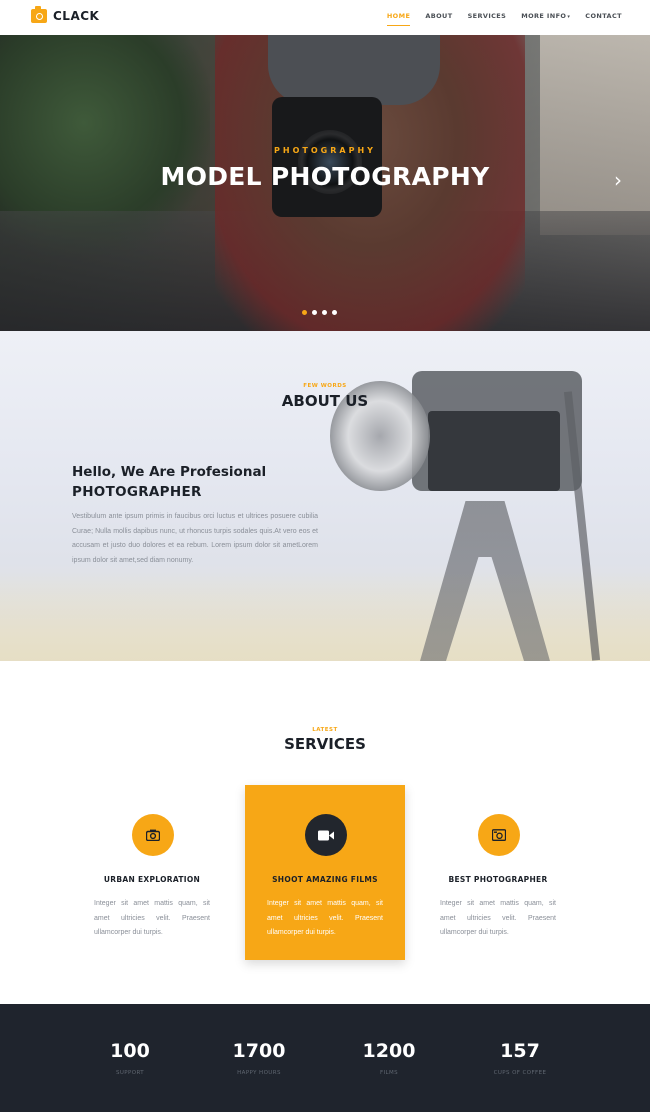  I want to click on nav-more-info: MORE INFO▾, so click(545, 19).